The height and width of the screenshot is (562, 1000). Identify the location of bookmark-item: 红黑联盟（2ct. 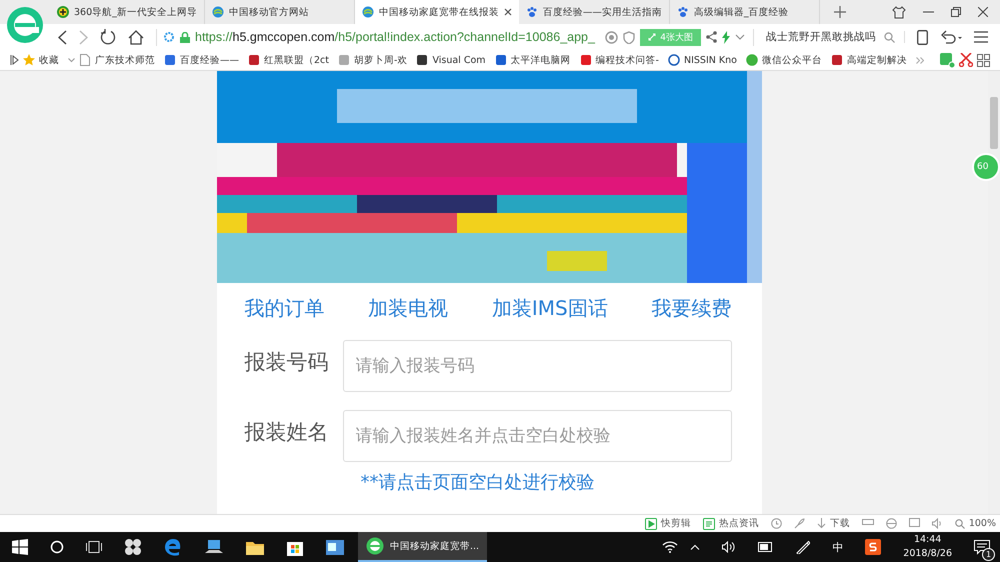
(296, 60).